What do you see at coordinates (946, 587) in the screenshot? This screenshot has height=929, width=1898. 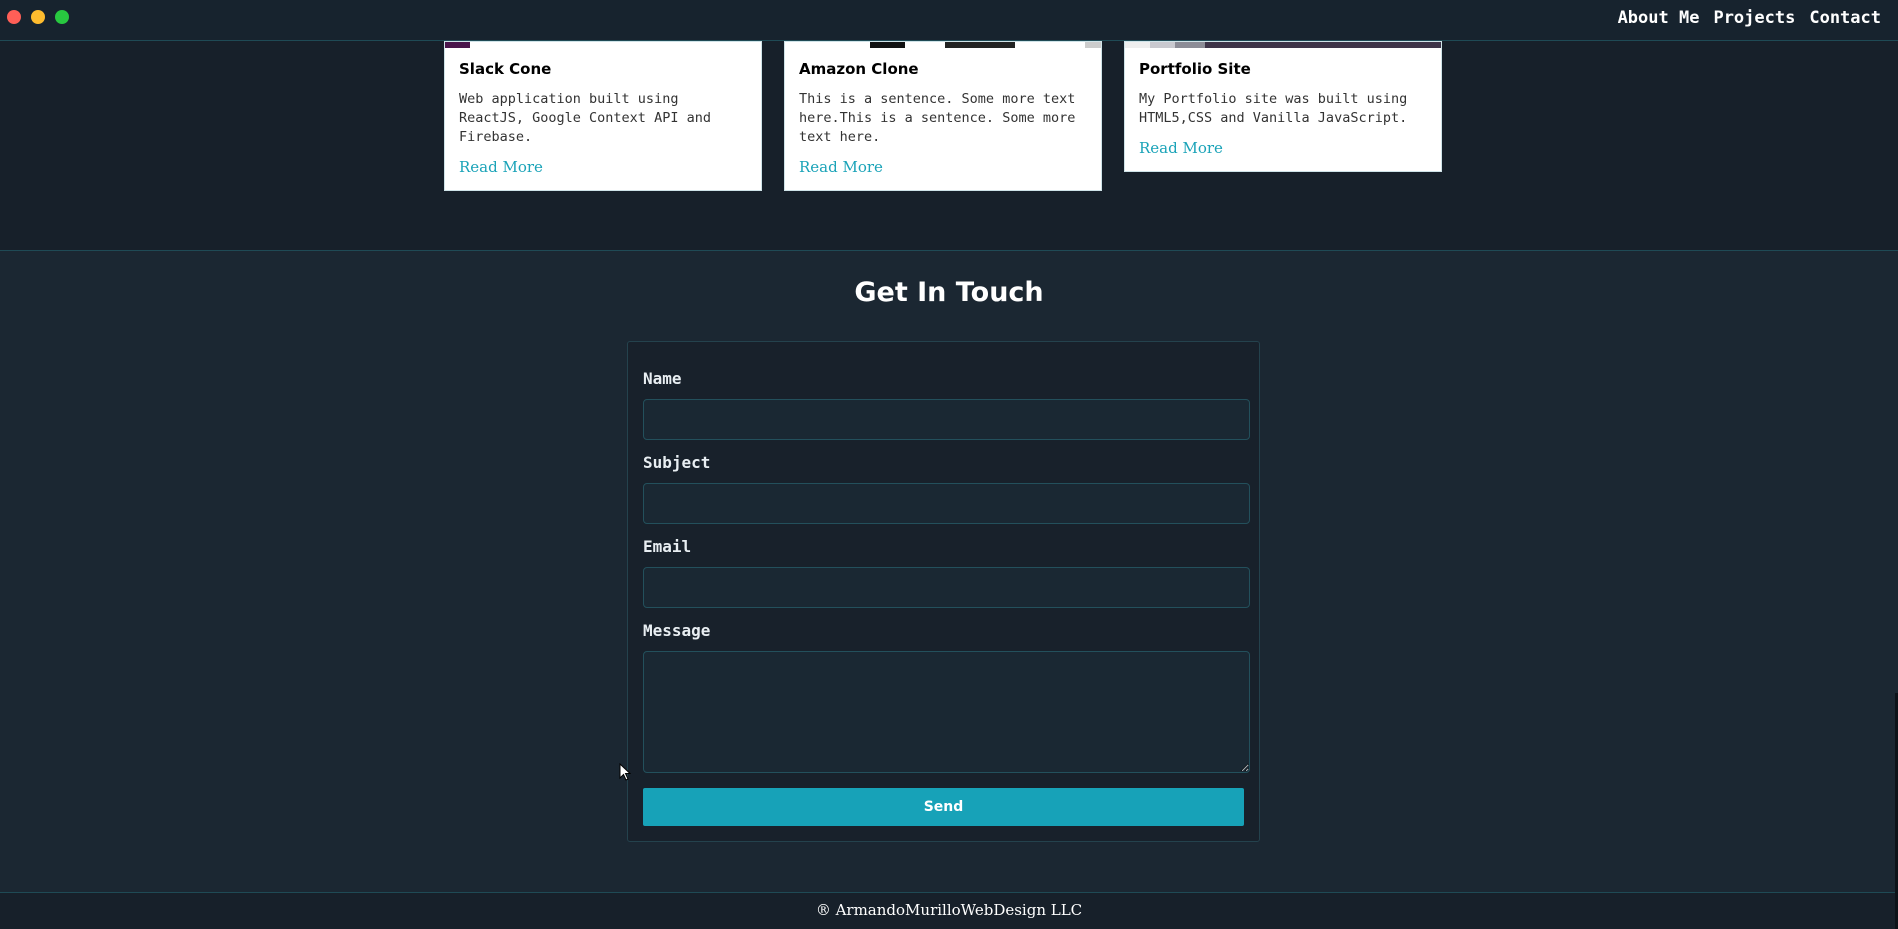 I see `email-input` at bounding box center [946, 587].